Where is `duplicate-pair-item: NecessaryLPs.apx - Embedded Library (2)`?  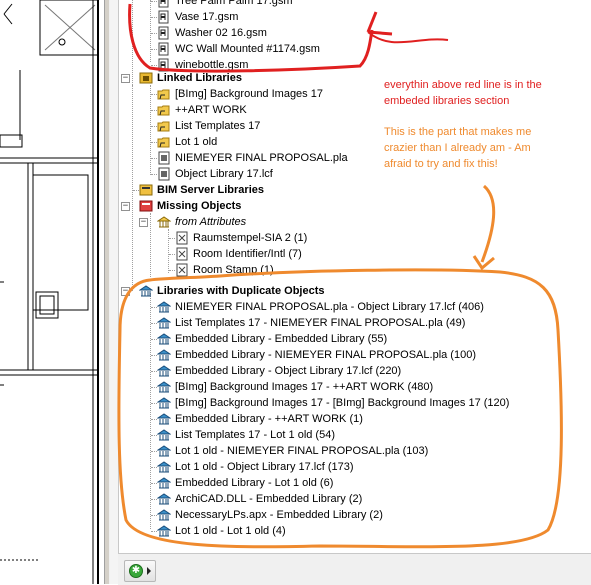 duplicate-pair-item: NecessaryLPs.apx - Embedded Library (2) is located at coordinates (354, 515).